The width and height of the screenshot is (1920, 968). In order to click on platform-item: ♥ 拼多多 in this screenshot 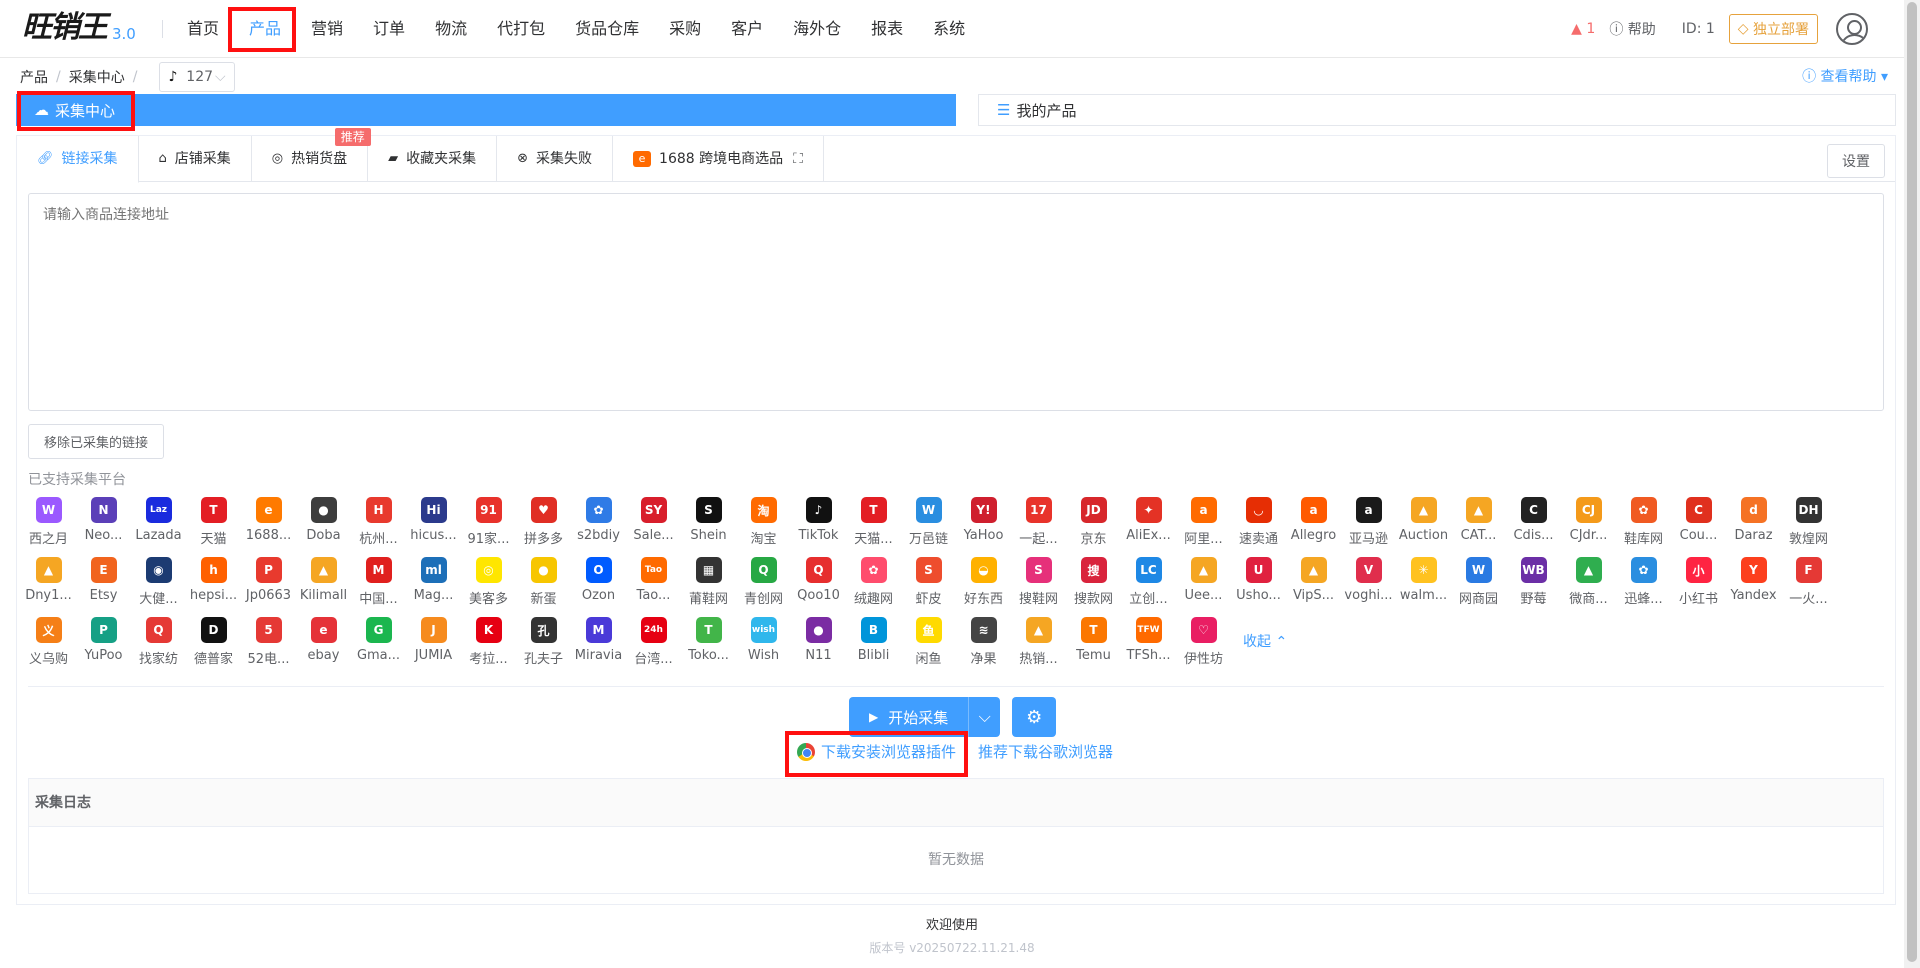, I will do `click(543, 521)`.